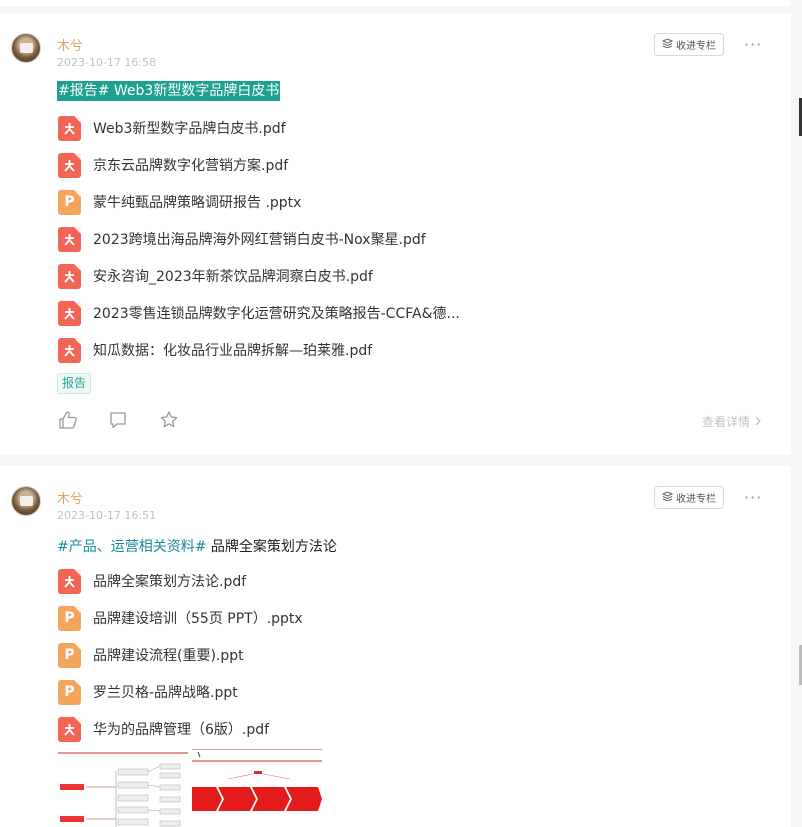 This screenshot has width=802, height=827. What do you see at coordinates (726, 422) in the screenshot?
I see `view-details-label: 查看详情` at bounding box center [726, 422].